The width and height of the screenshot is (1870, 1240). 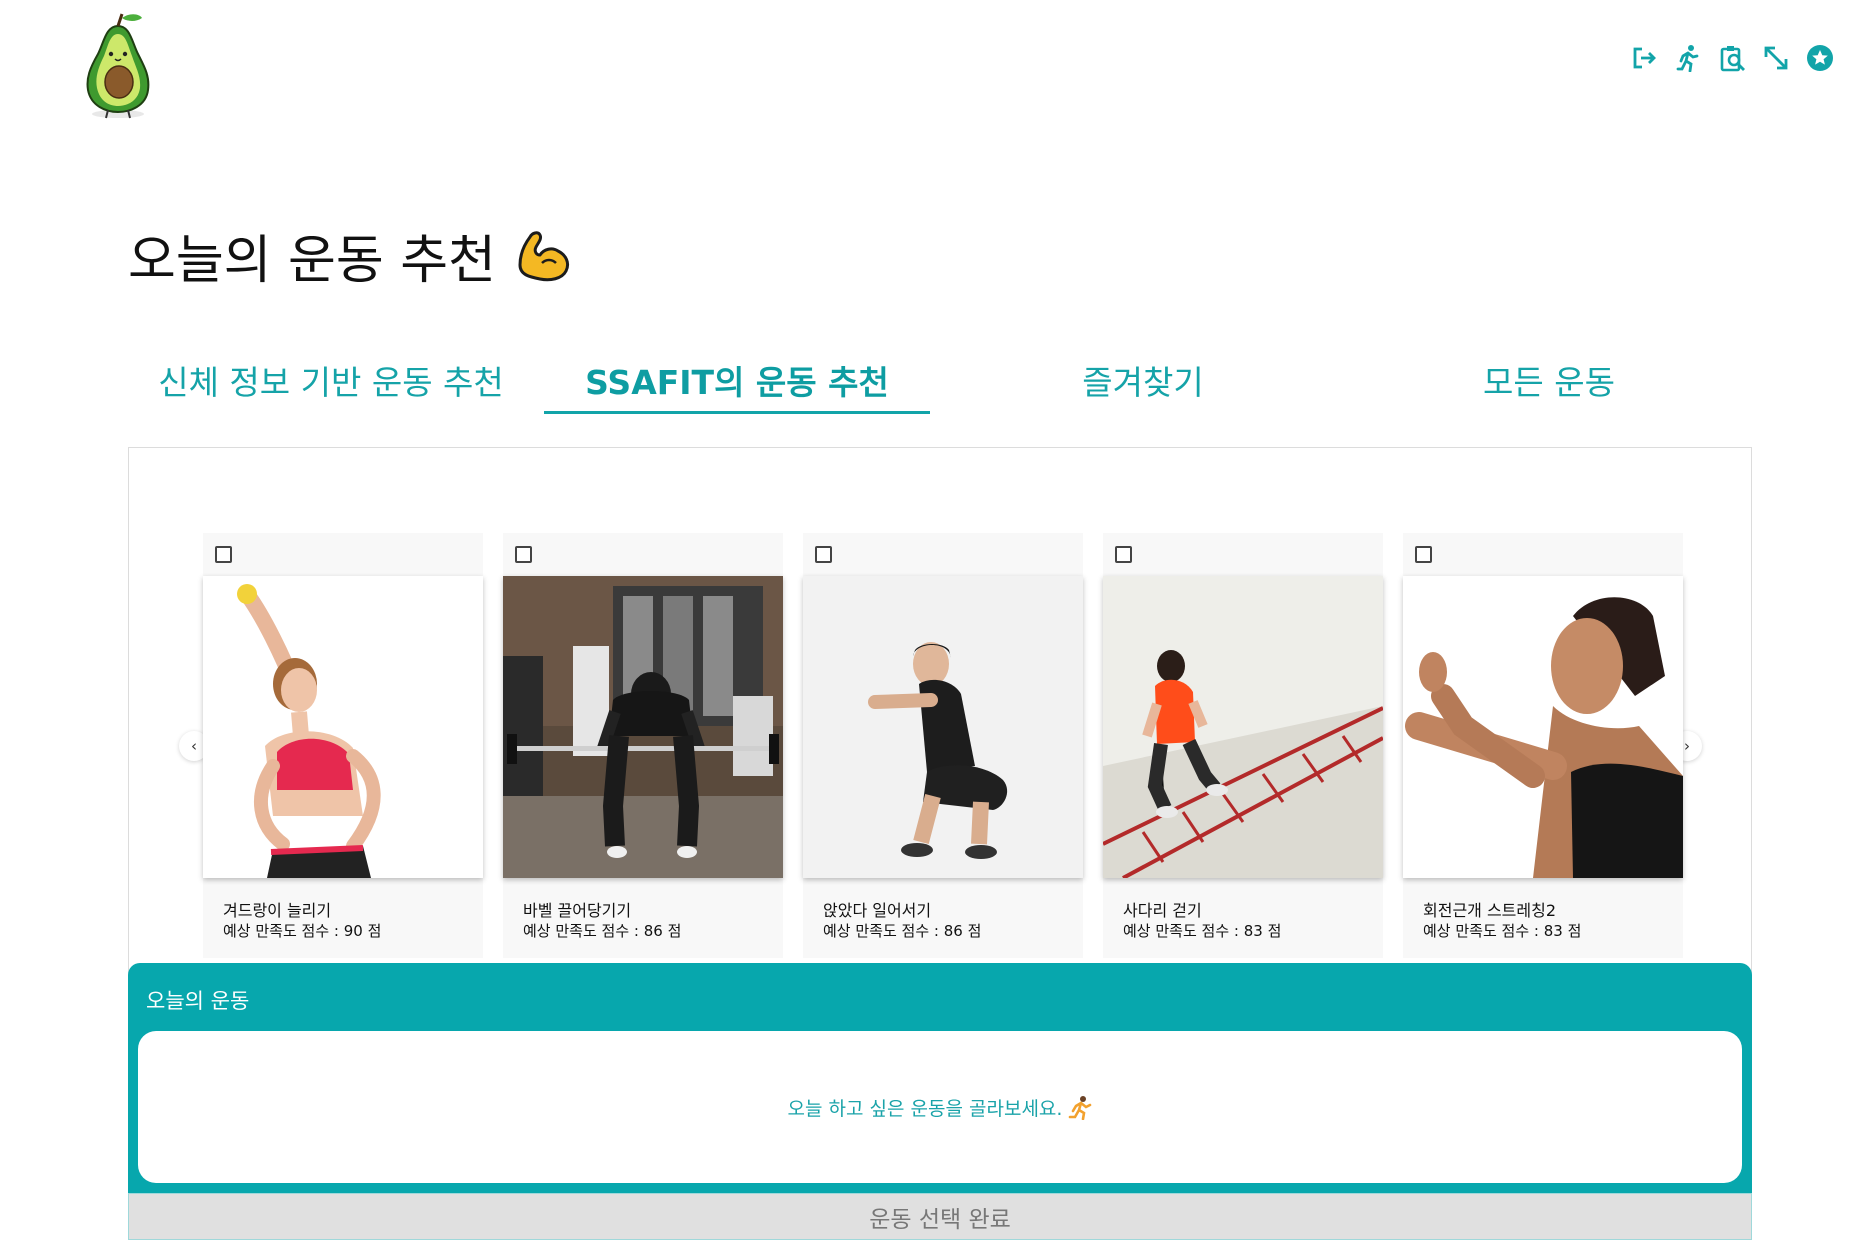 What do you see at coordinates (1490, 910) in the screenshot?
I see `exercise-name: 회전근개 스트레칭2` at bounding box center [1490, 910].